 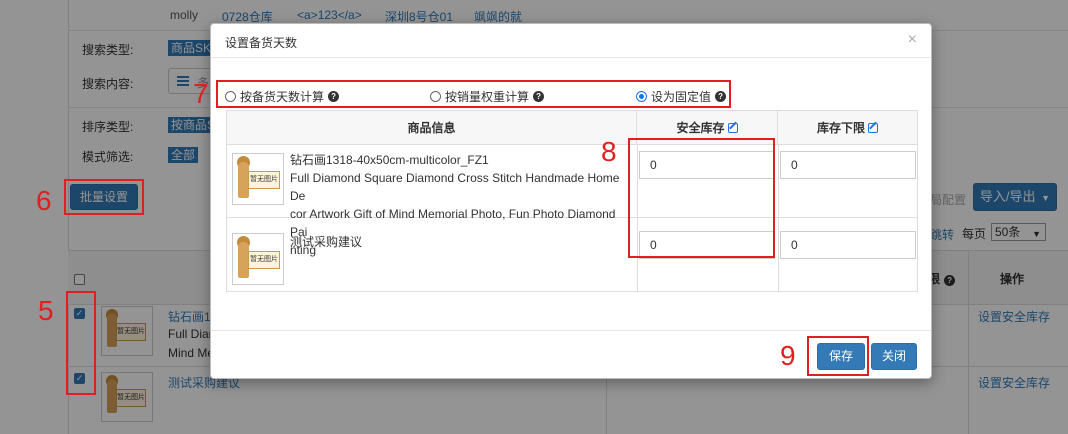 I want to click on product-info-header: 商品信息, so click(x=432, y=128).